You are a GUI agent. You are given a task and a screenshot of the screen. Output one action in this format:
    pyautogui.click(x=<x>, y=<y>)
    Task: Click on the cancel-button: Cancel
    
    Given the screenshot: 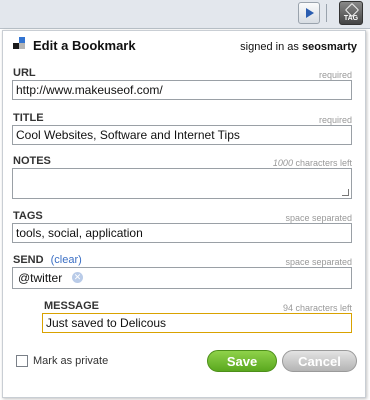 What is the action you would take?
    pyautogui.click(x=319, y=361)
    